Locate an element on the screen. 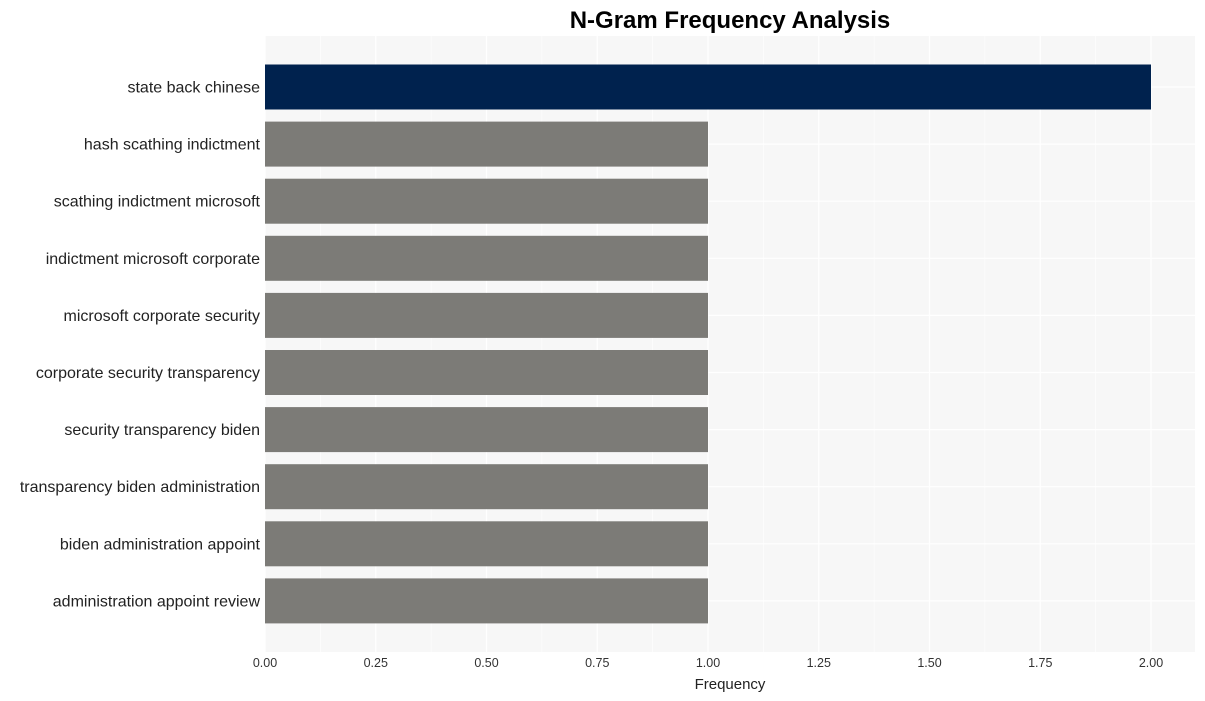 The width and height of the screenshot is (1205, 701). y-tick-label: microsoft corporate security is located at coordinates (161, 316).